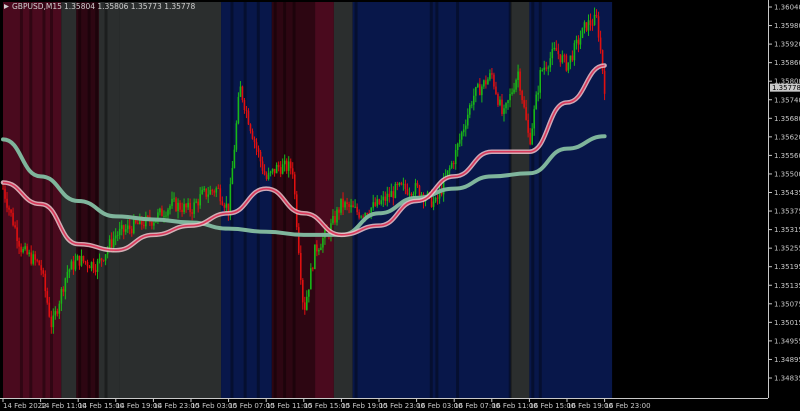 This screenshot has height=411, width=800. I want to click on price-label-0: 1.36040, so click(787, 8).